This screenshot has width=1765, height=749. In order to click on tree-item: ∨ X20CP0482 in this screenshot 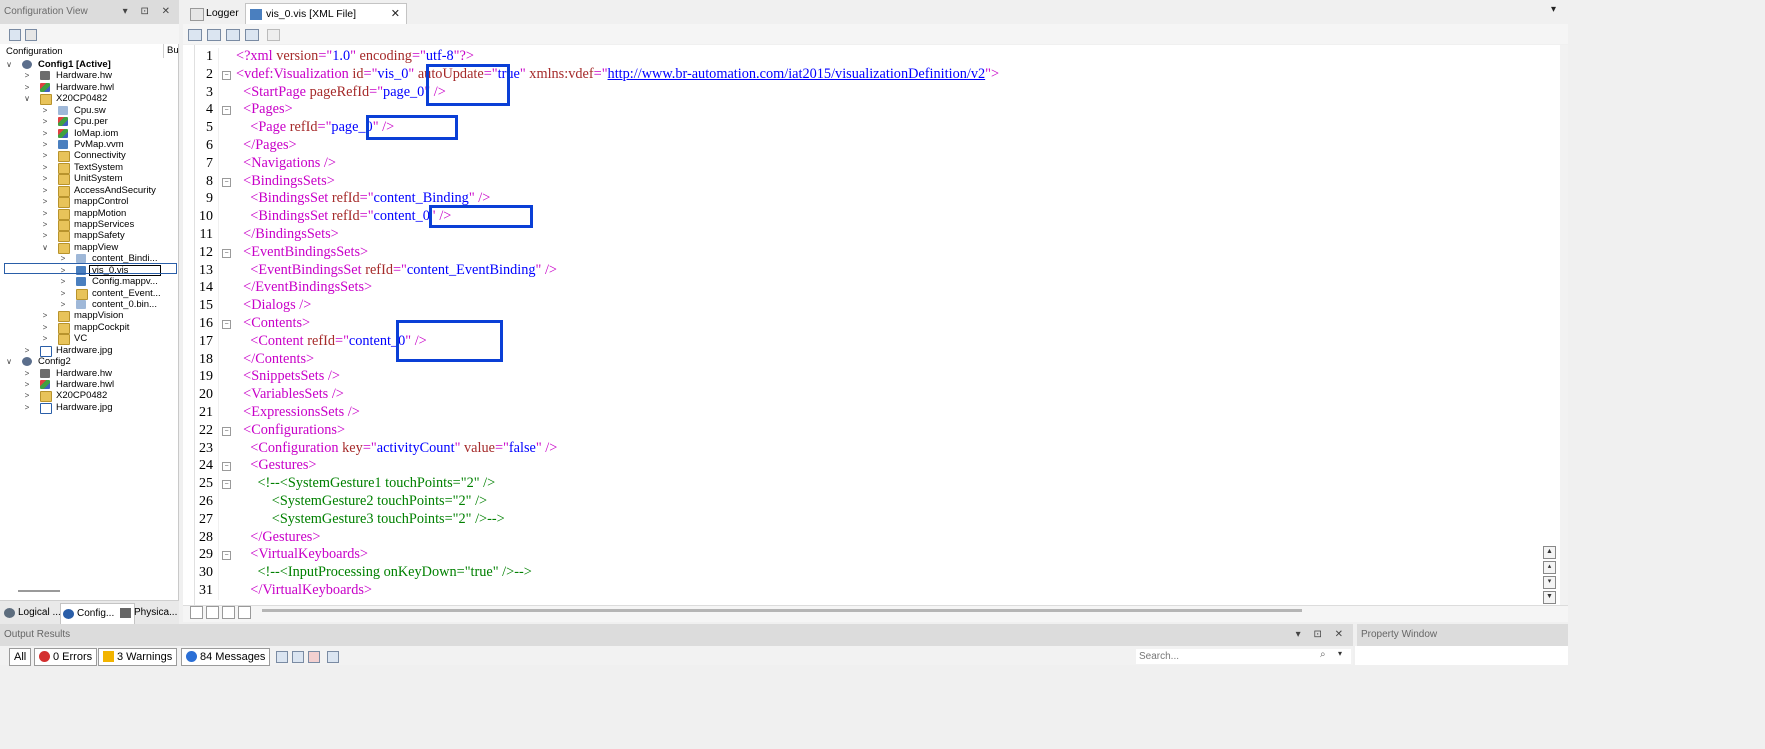, I will do `click(89, 99)`.